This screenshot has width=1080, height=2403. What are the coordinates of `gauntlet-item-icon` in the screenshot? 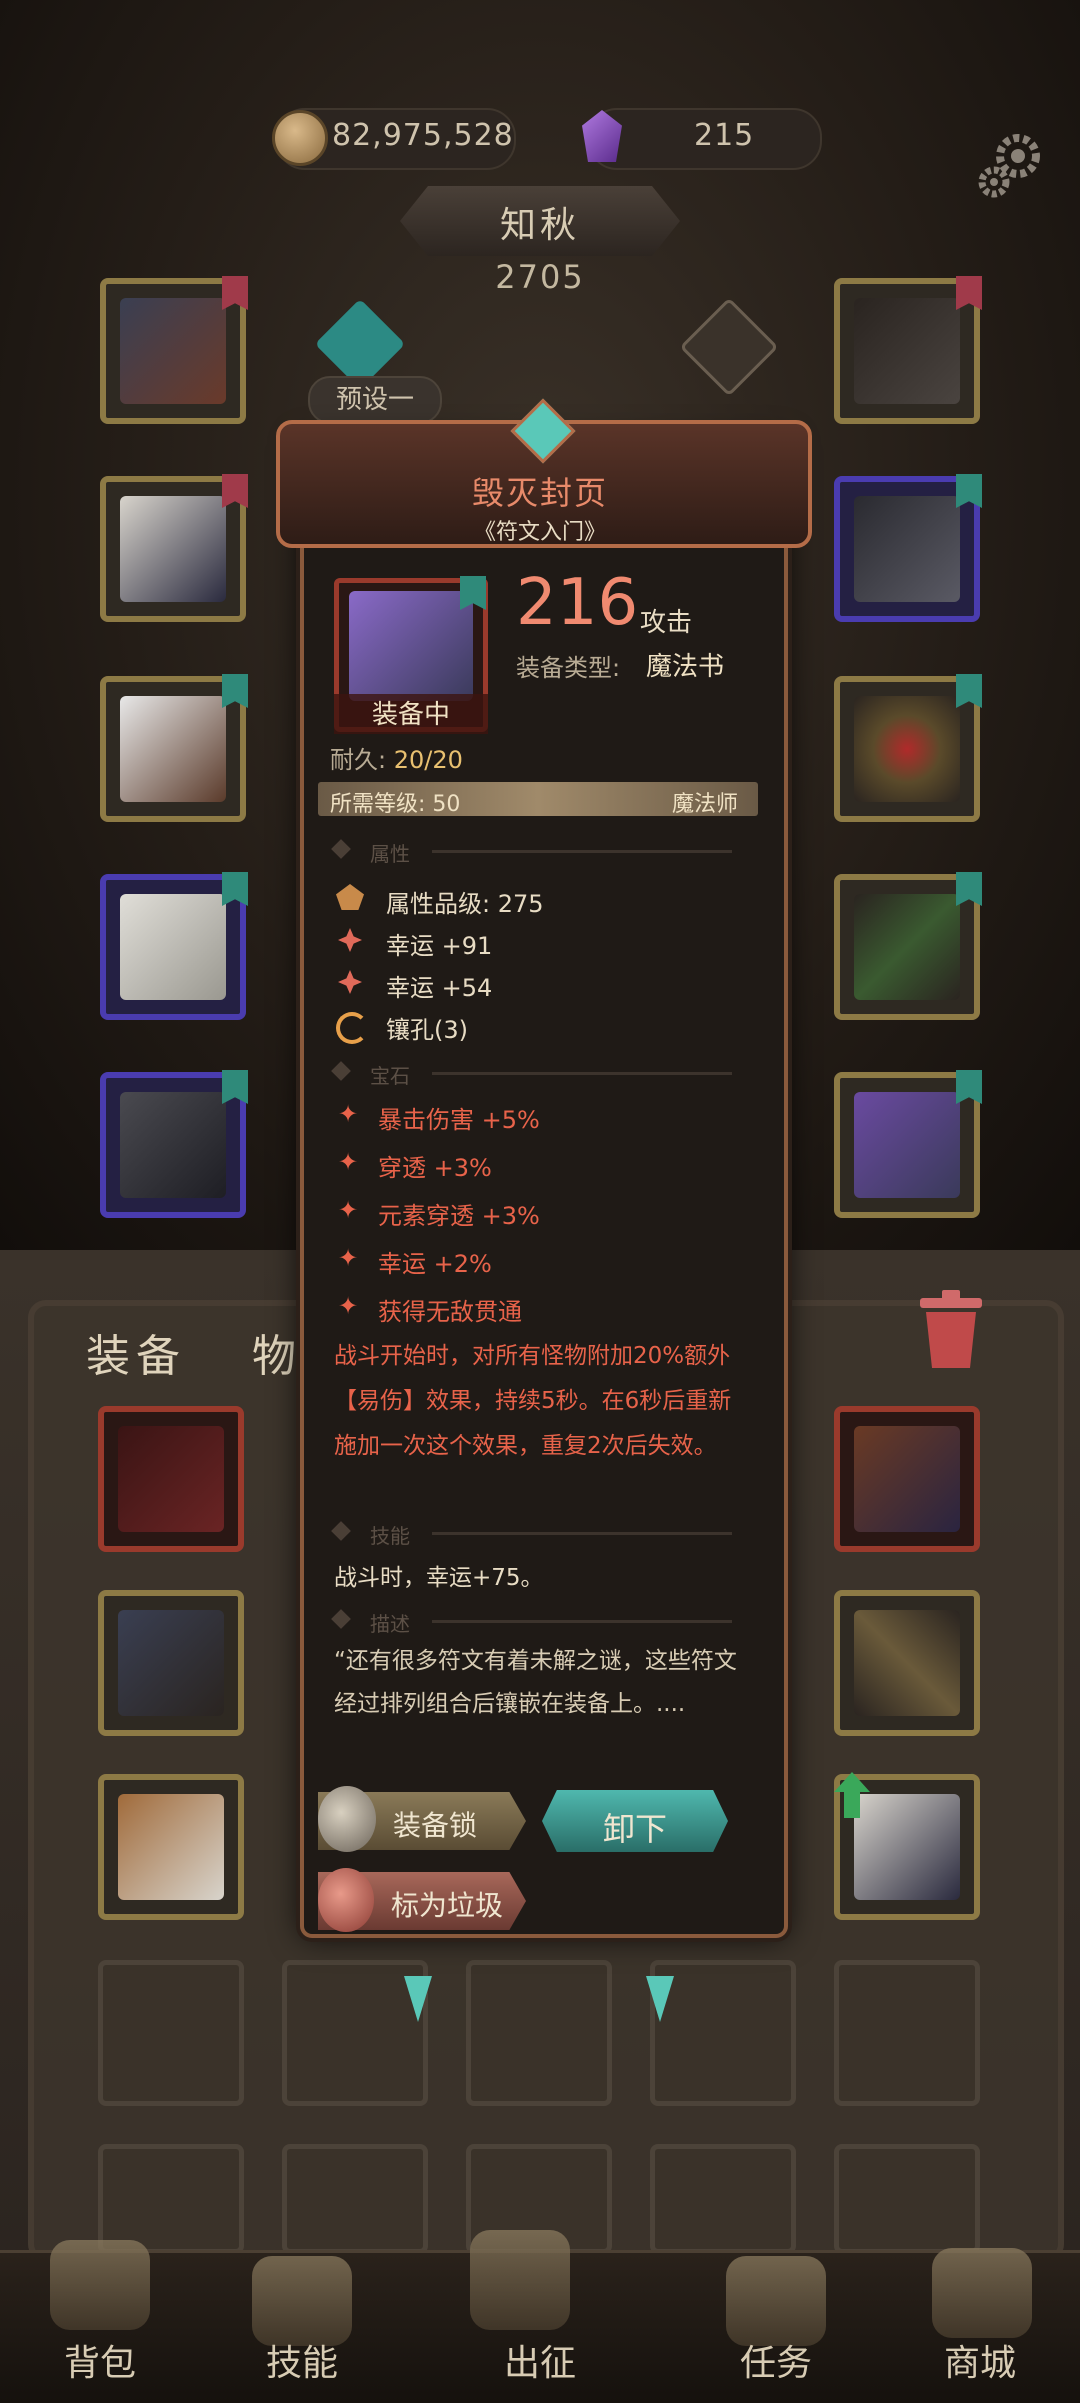 It's located at (907, 1479).